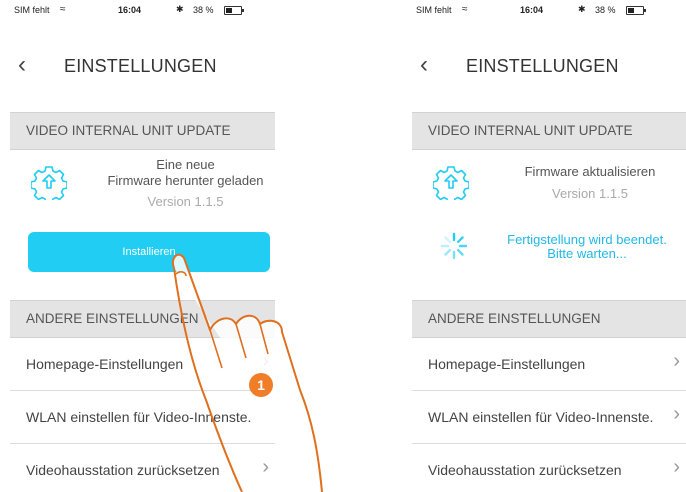 The height and width of the screenshot is (492, 686). Describe the element at coordinates (185, 164) in the screenshot. I see `firmware-line-1: Eine neue` at that location.